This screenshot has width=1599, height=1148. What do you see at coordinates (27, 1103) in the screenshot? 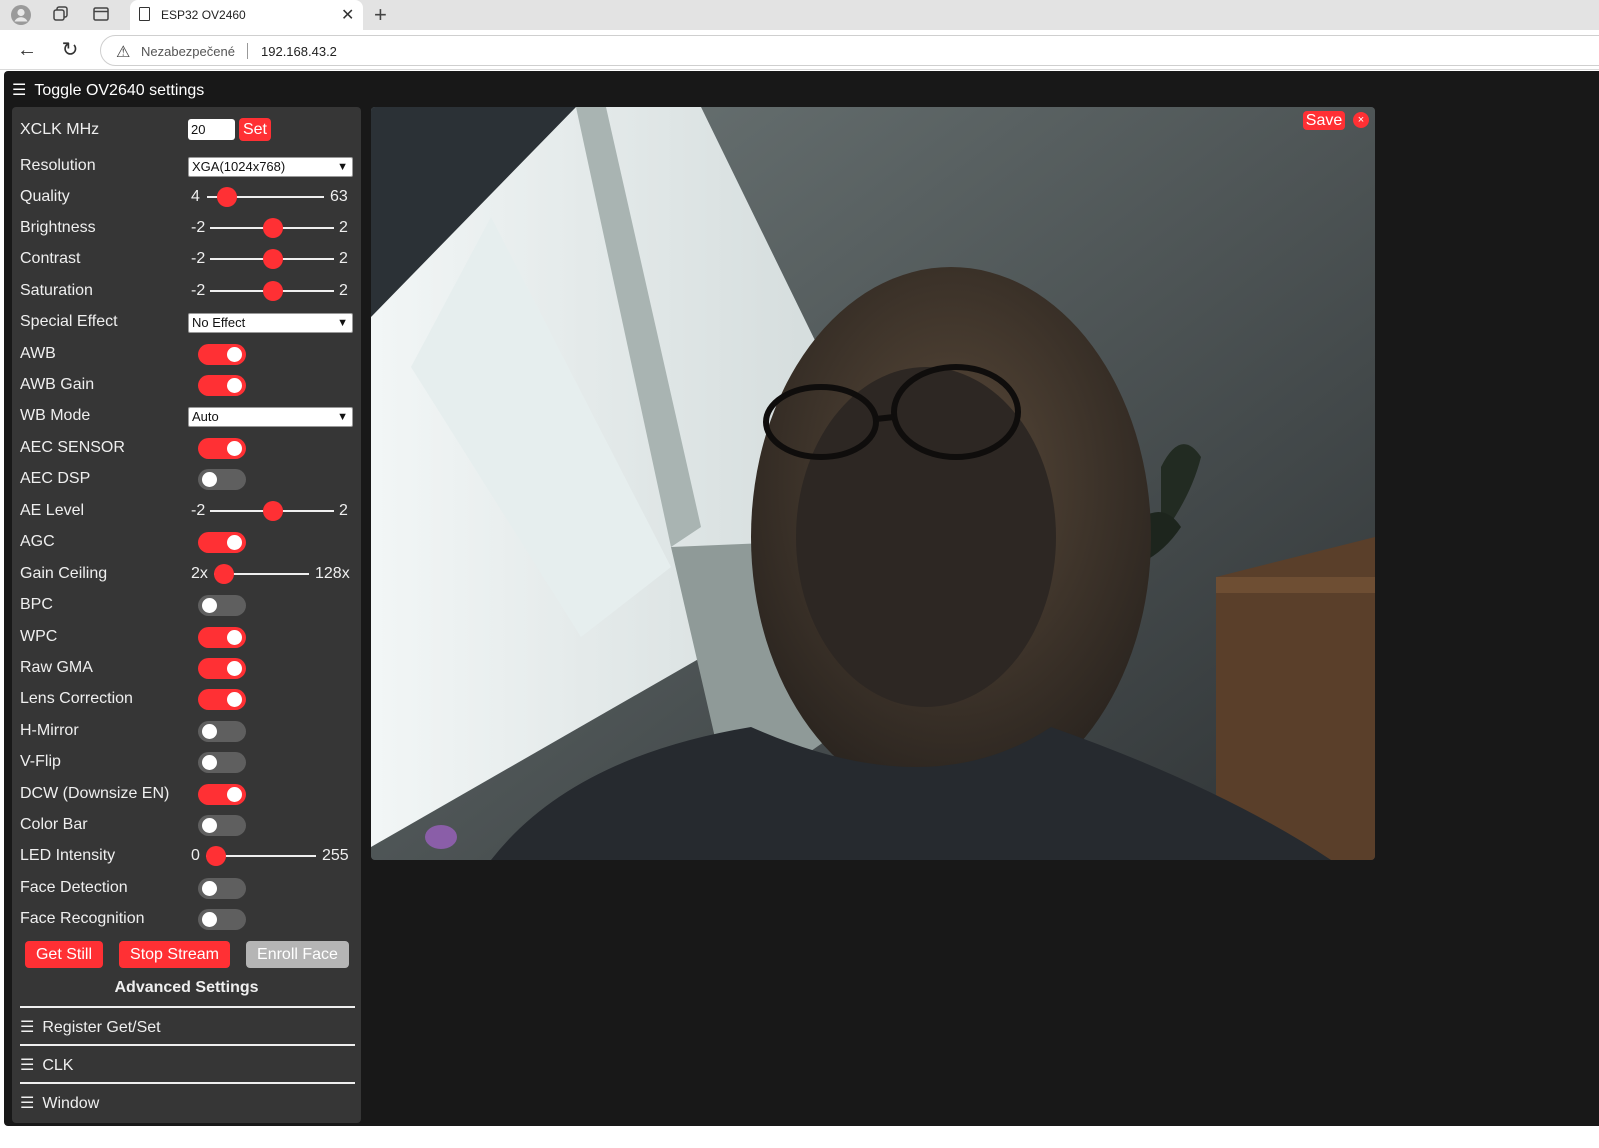
I see `hamburger-icon: ☰` at bounding box center [27, 1103].